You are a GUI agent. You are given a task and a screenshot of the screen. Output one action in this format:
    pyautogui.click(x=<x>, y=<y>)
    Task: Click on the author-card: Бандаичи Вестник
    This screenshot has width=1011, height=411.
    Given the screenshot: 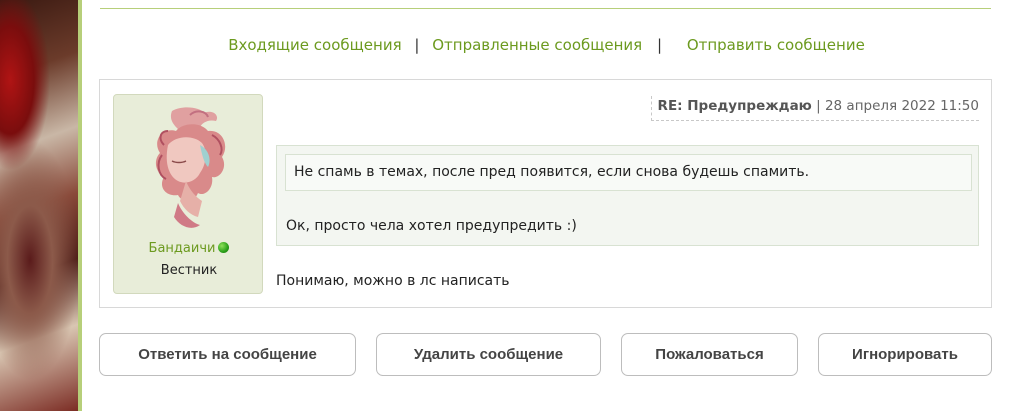 What is the action you would take?
    pyautogui.click(x=188, y=194)
    